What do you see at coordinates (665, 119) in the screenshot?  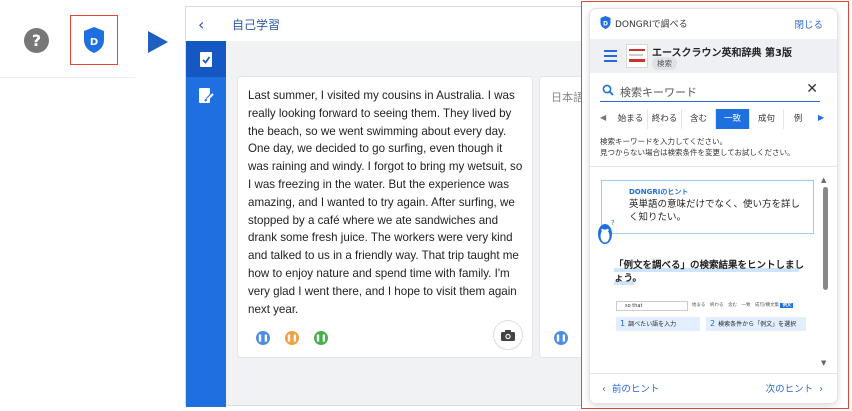 I see `mode-ends-with: 終わる` at bounding box center [665, 119].